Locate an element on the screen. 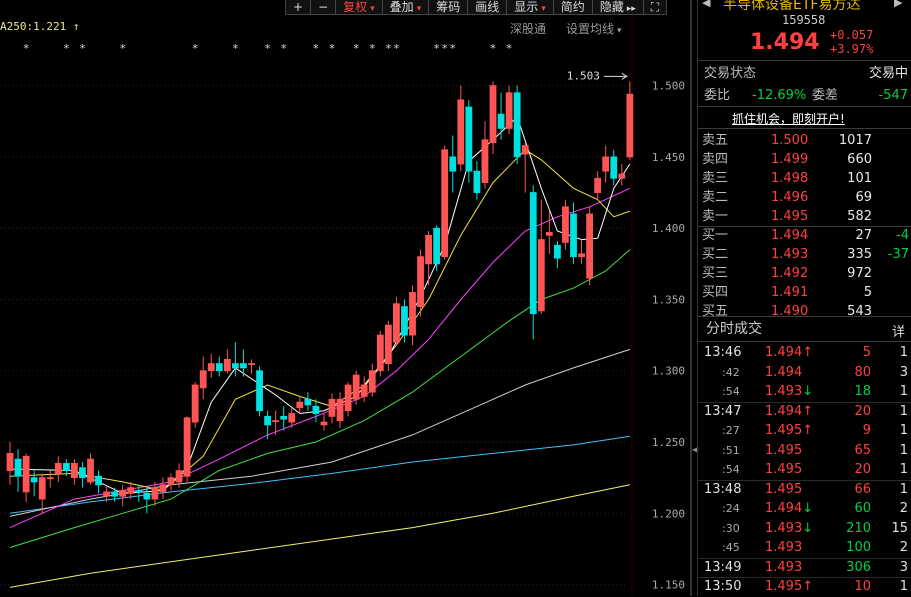  toolbar-button-7: 简约 is located at coordinates (572, 7).